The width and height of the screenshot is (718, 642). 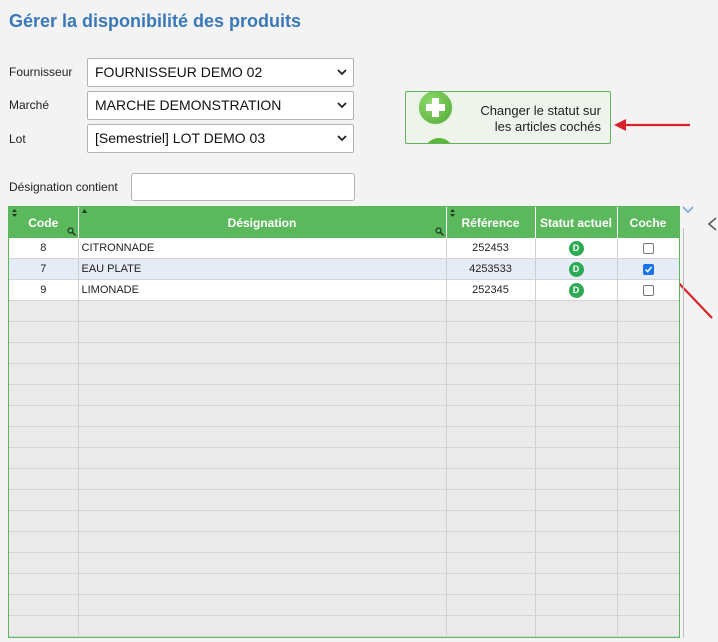 What do you see at coordinates (29, 105) in the screenshot?
I see `market-label: Marché` at bounding box center [29, 105].